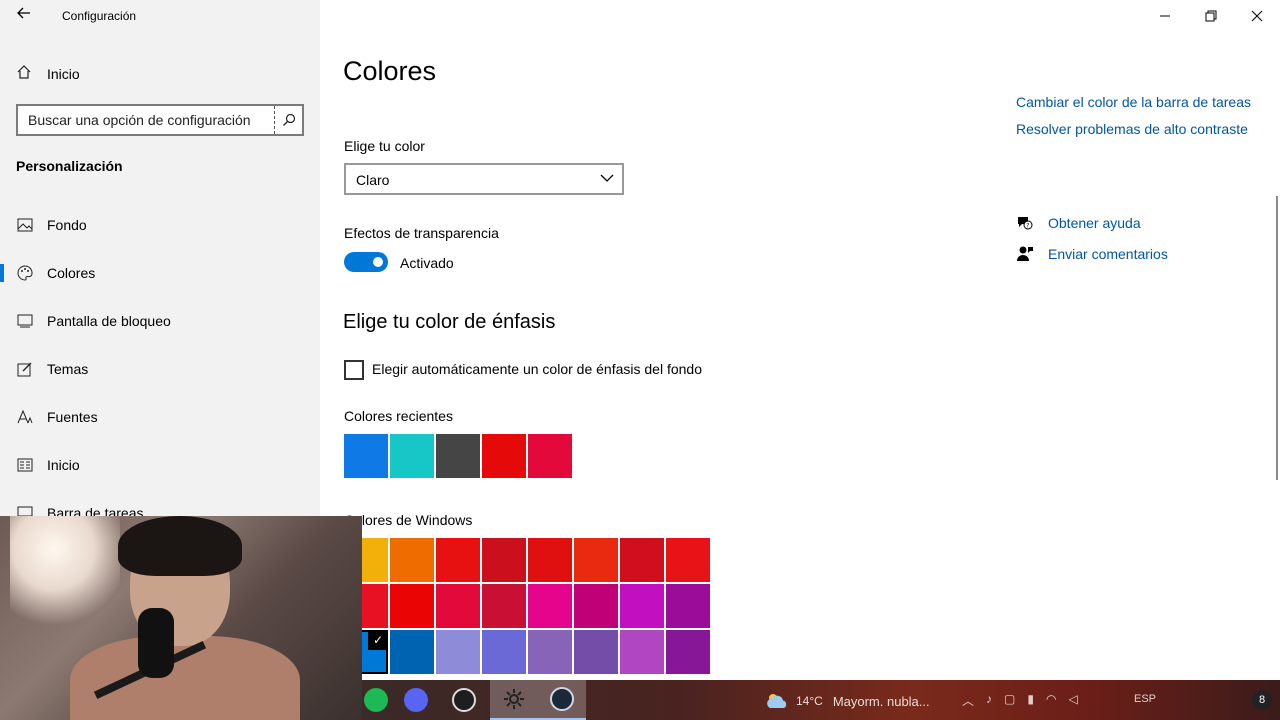  I want to click on mic-tray-icon: ▮, so click(1030, 700).